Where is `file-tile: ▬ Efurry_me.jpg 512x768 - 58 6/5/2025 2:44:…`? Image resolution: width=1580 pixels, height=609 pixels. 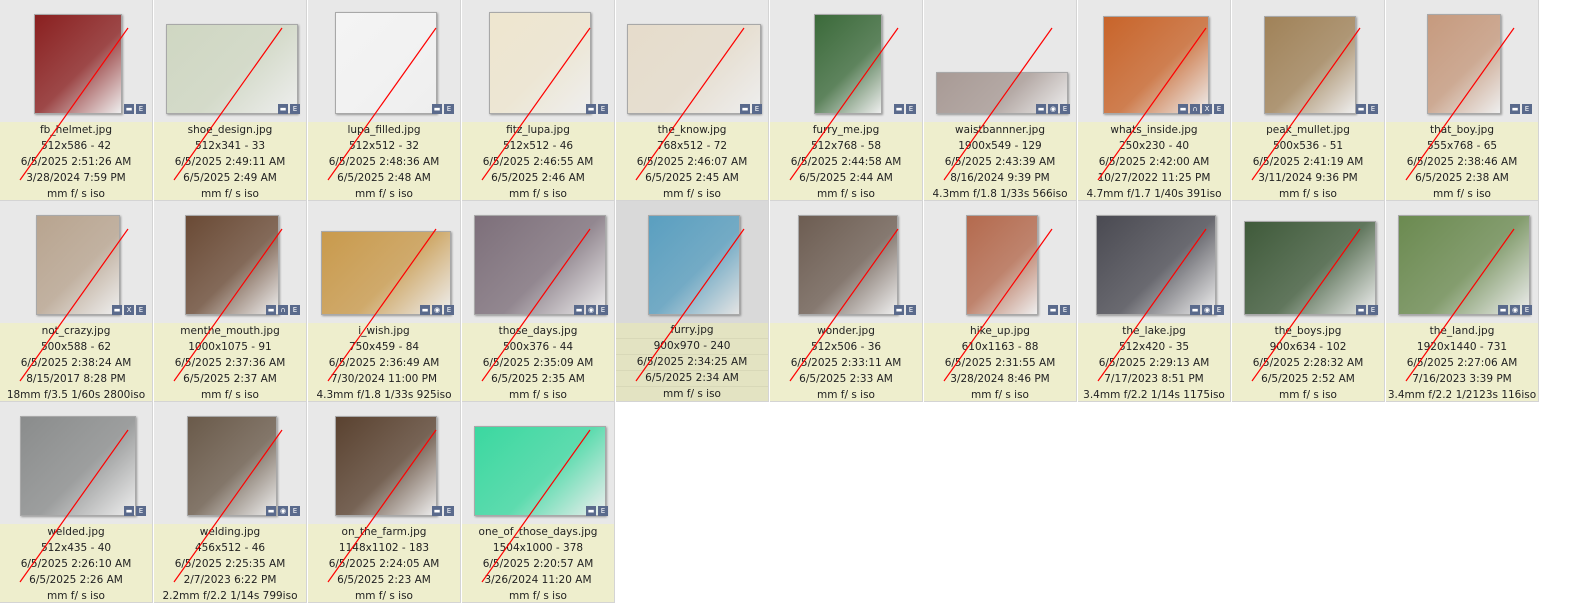 file-tile: ▬ Efurry_me.jpg 512x768 - 58 6/5/2025 2:44:… is located at coordinates (846, 100).